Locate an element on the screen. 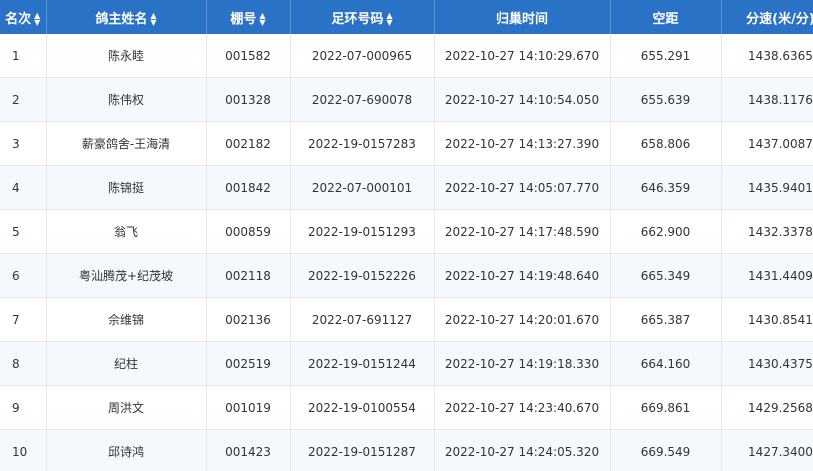 This screenshot has height=471, width=813. rank-cell: 6 is located at coordinates (23, 275).